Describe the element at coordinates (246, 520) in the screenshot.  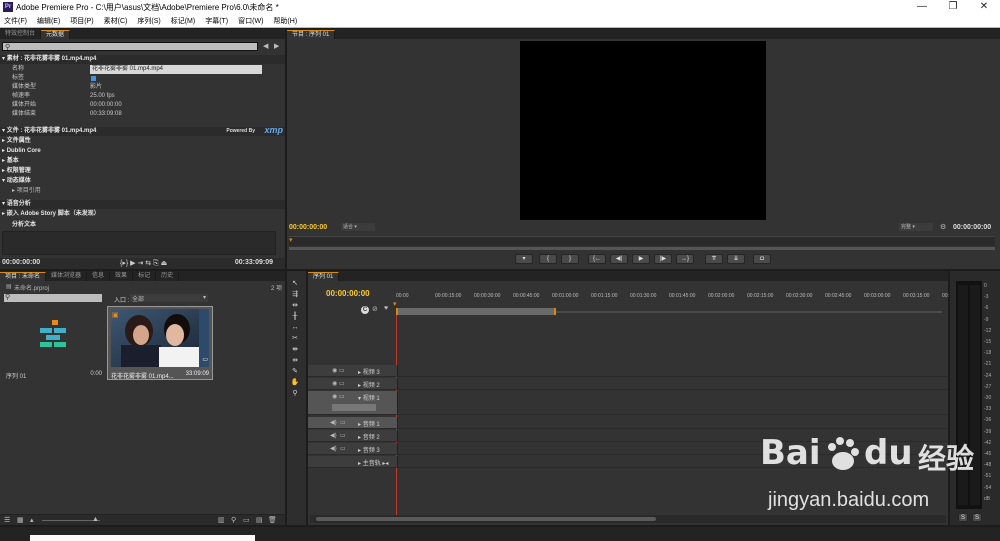
I see `new-bin-icon: ▭` at that location.